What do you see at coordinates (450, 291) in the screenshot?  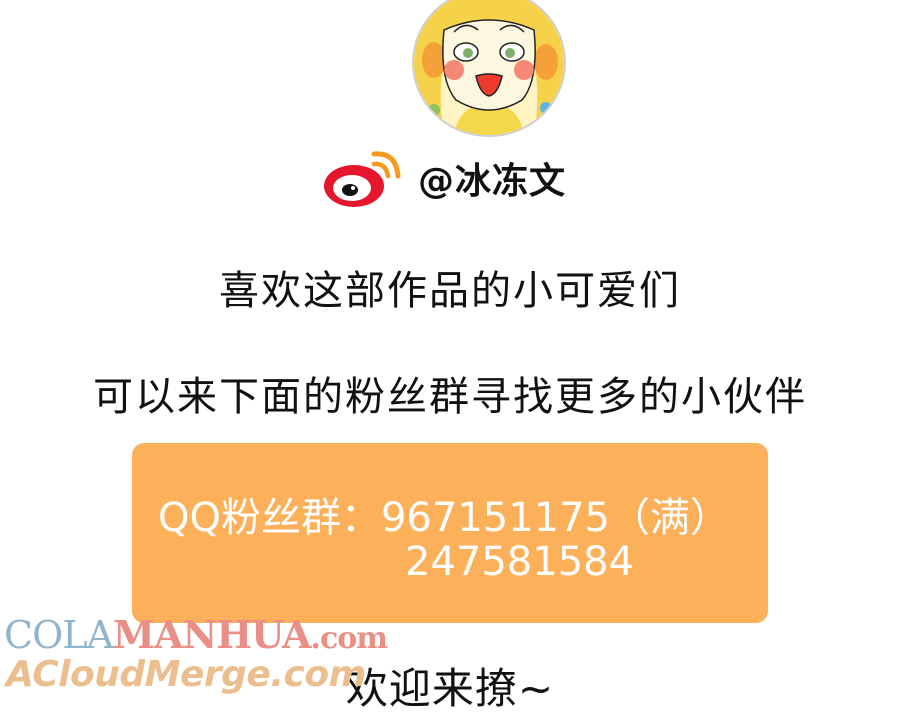 I see `intro-line-1: 喜欢这部作品的小可爱们` at bounding box center [450, 291].